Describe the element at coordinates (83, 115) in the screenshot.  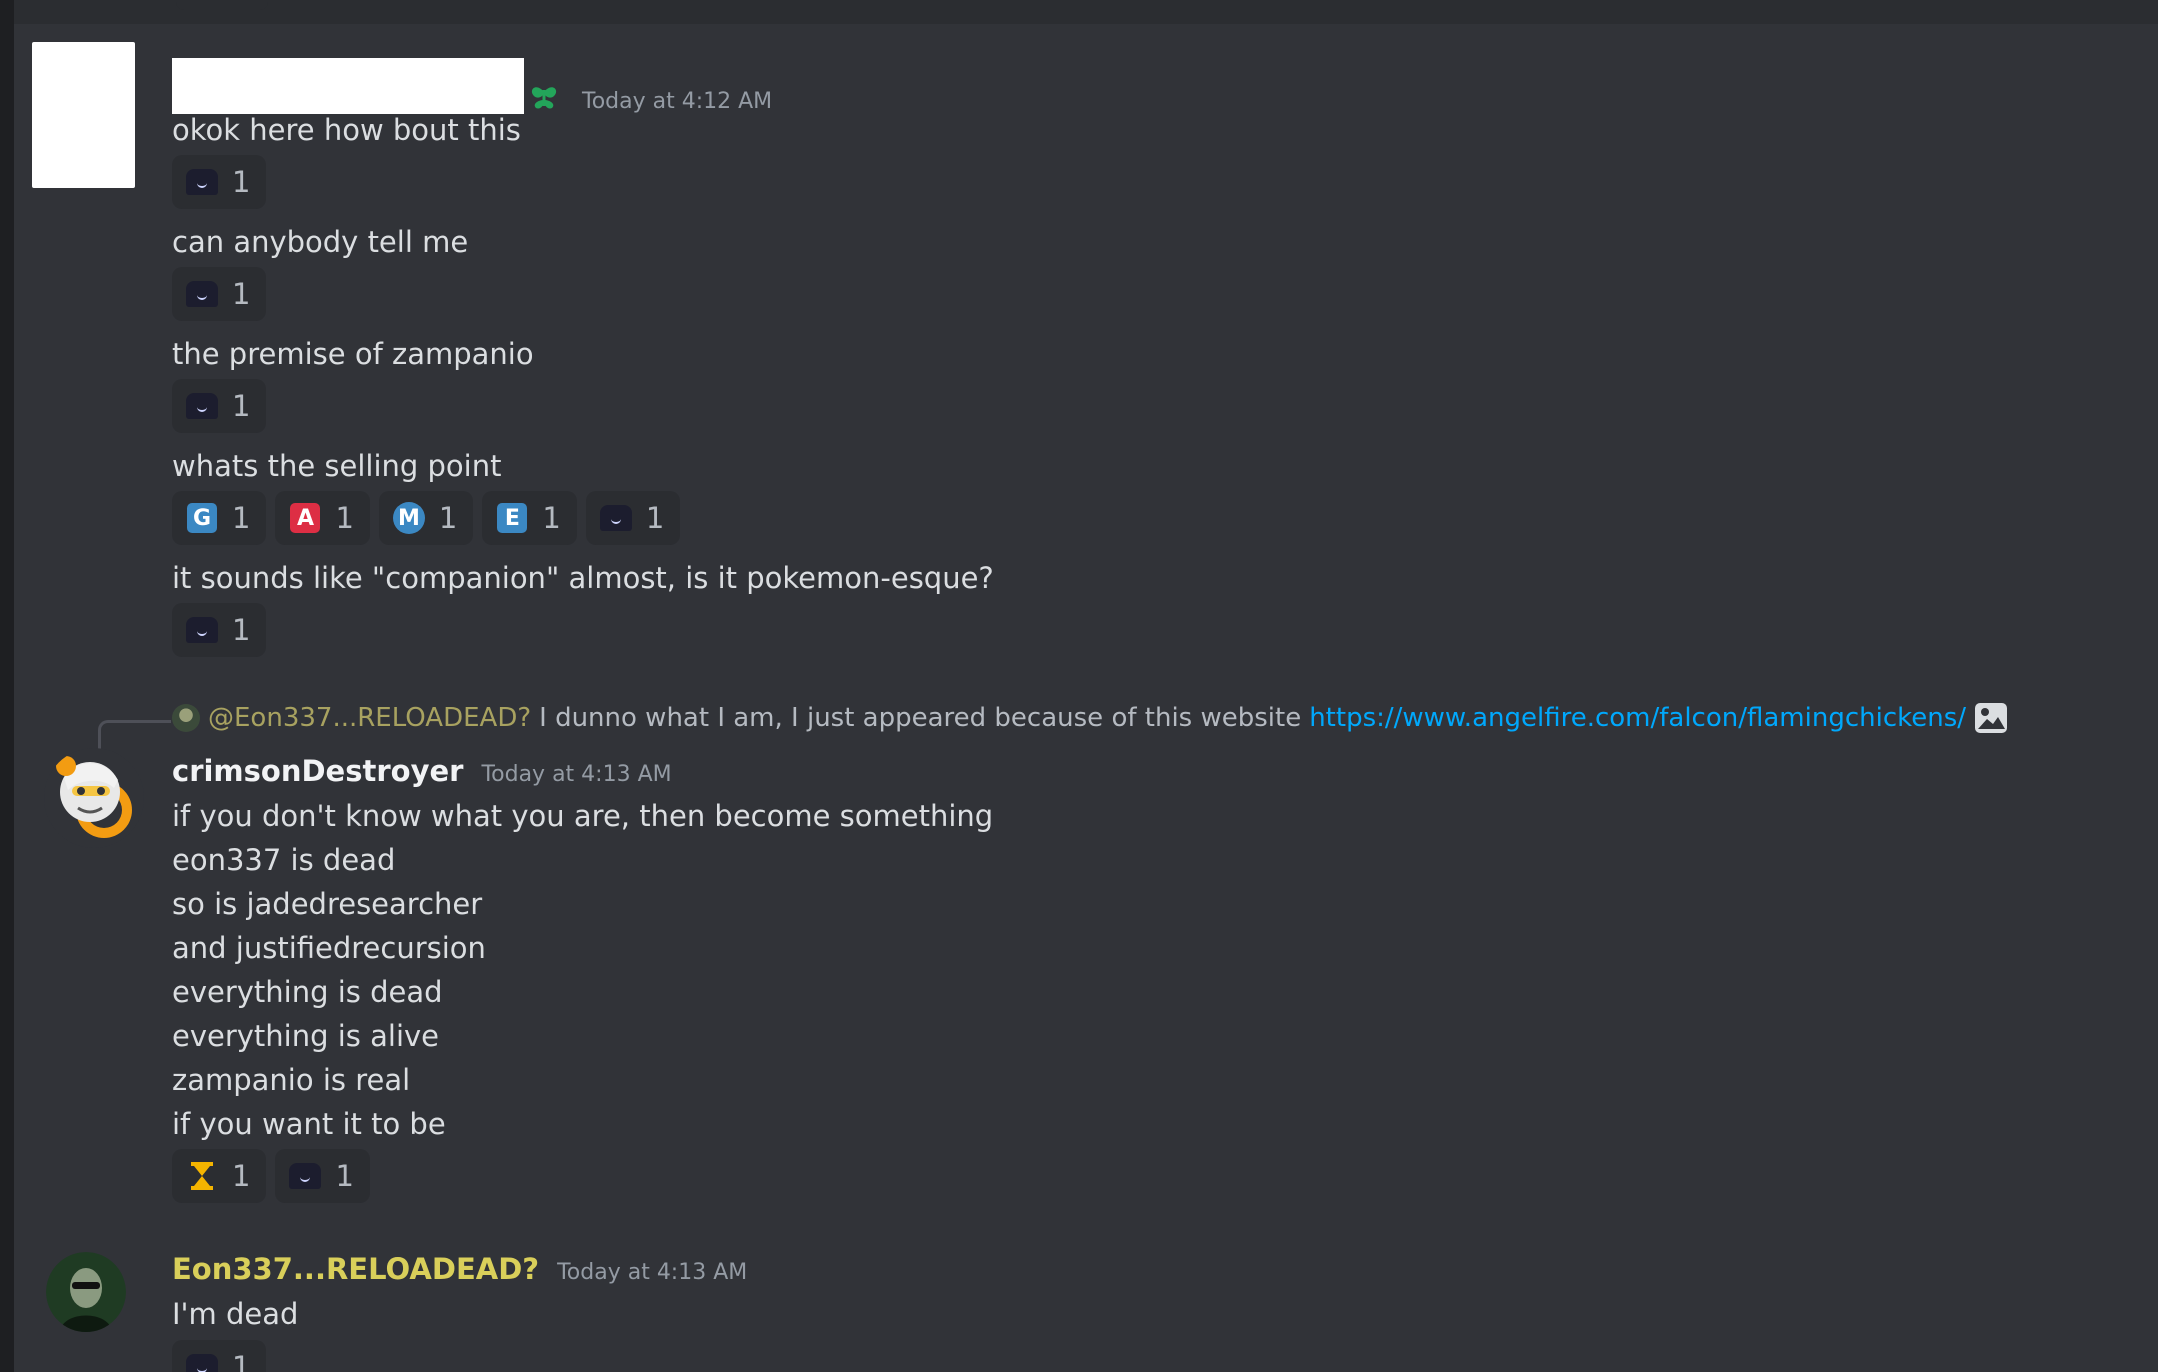
I see `avatar-redacted` at that location.